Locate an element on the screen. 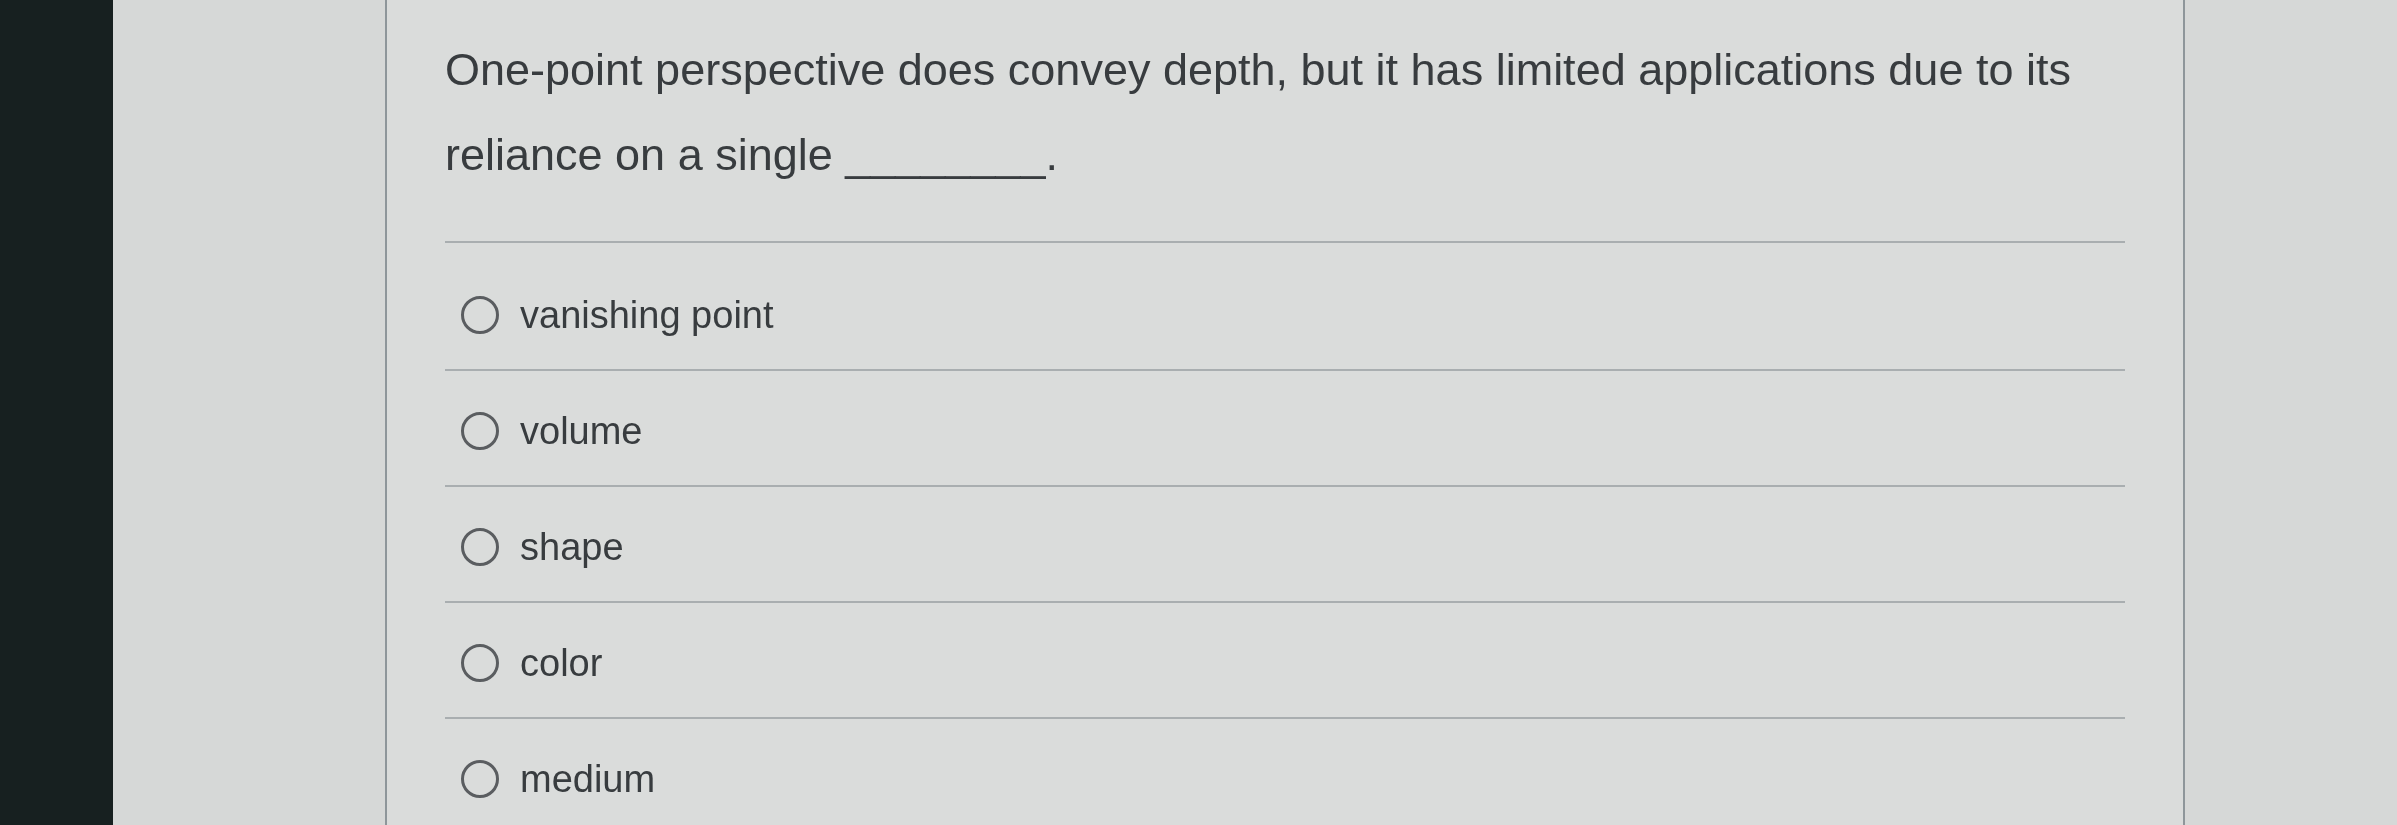 This screenshot has height=825, width=2397. option-label: medium is located at coordinates (588, 779).